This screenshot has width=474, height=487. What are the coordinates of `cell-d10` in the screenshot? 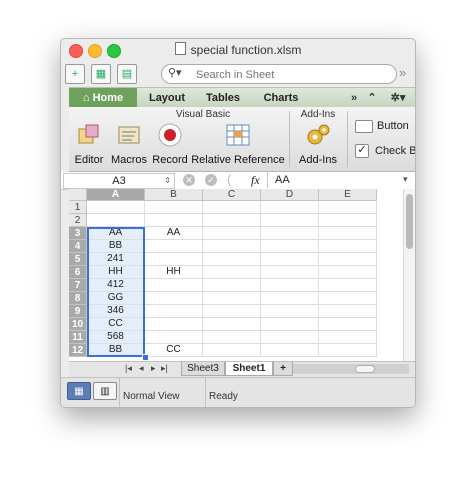 It's located at (290, 324).